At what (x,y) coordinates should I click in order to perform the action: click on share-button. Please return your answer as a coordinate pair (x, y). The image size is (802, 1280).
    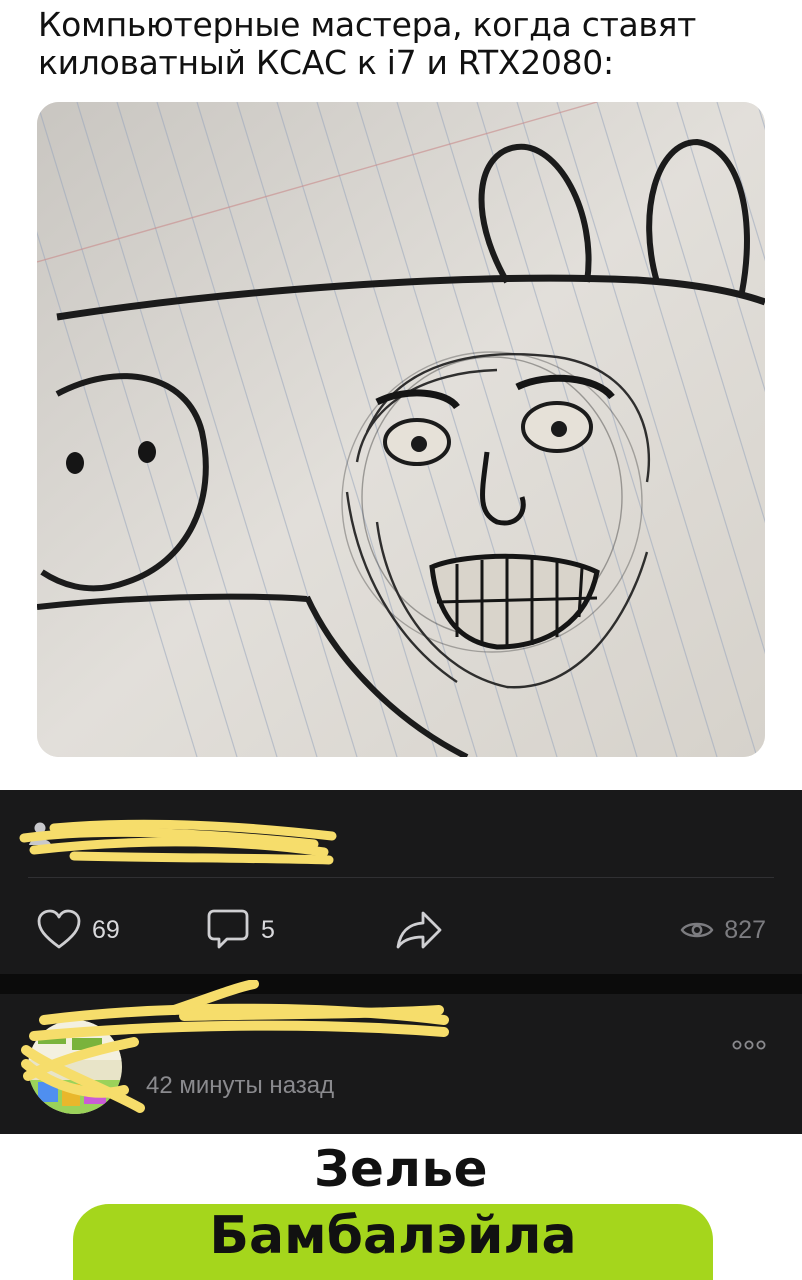
    Looking at the image, I should click on (419, 930).